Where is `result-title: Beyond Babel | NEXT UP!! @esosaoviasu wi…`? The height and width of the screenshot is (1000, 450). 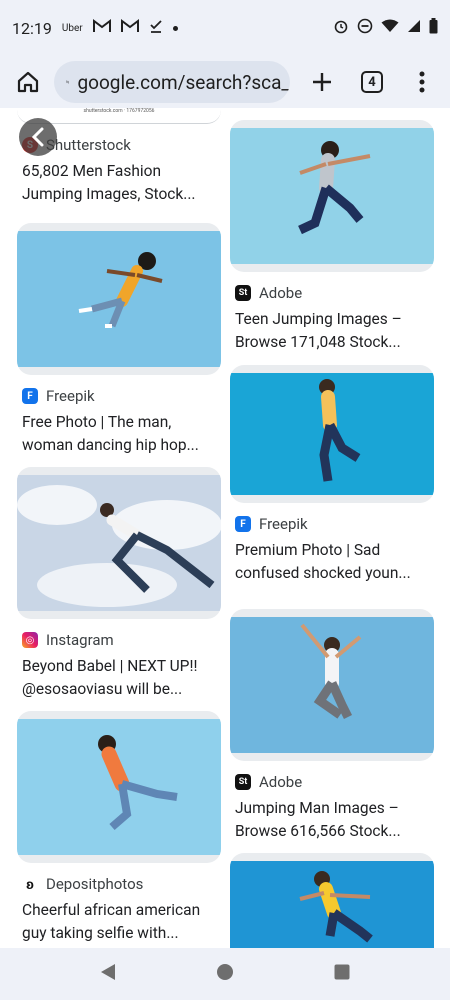
result-title: Beyond Babel | NEXT UP!! @esosaoviasu wi… is located at coordinates (110, 677).